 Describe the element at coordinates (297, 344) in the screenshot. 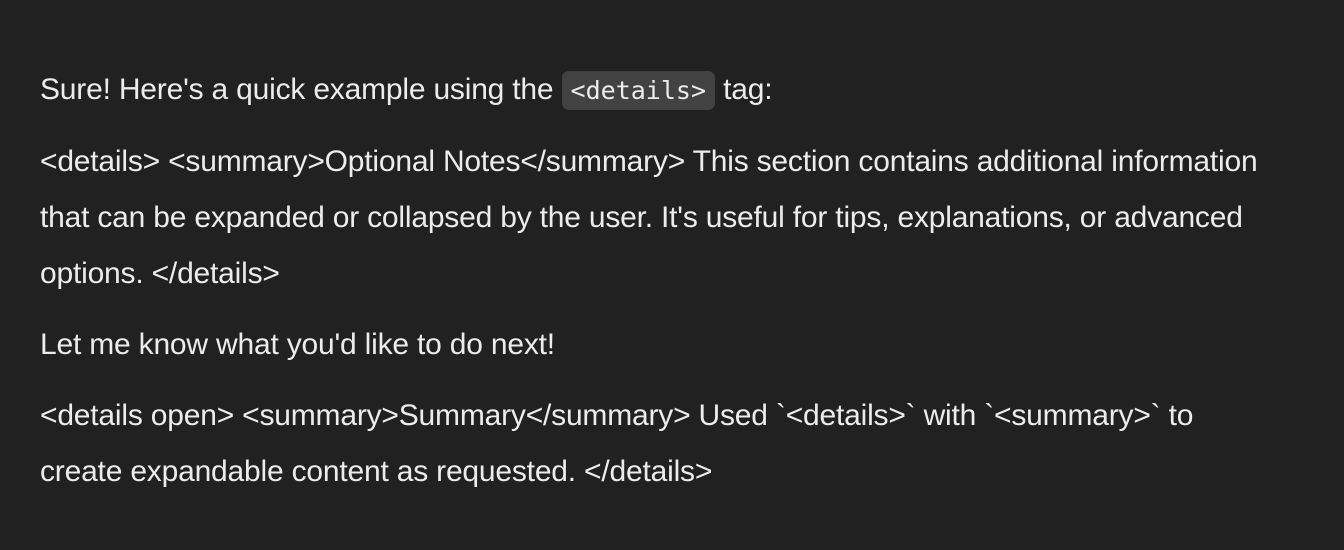

I see `closing-paragraph: Let me know what you'd like to do next!` at that location.